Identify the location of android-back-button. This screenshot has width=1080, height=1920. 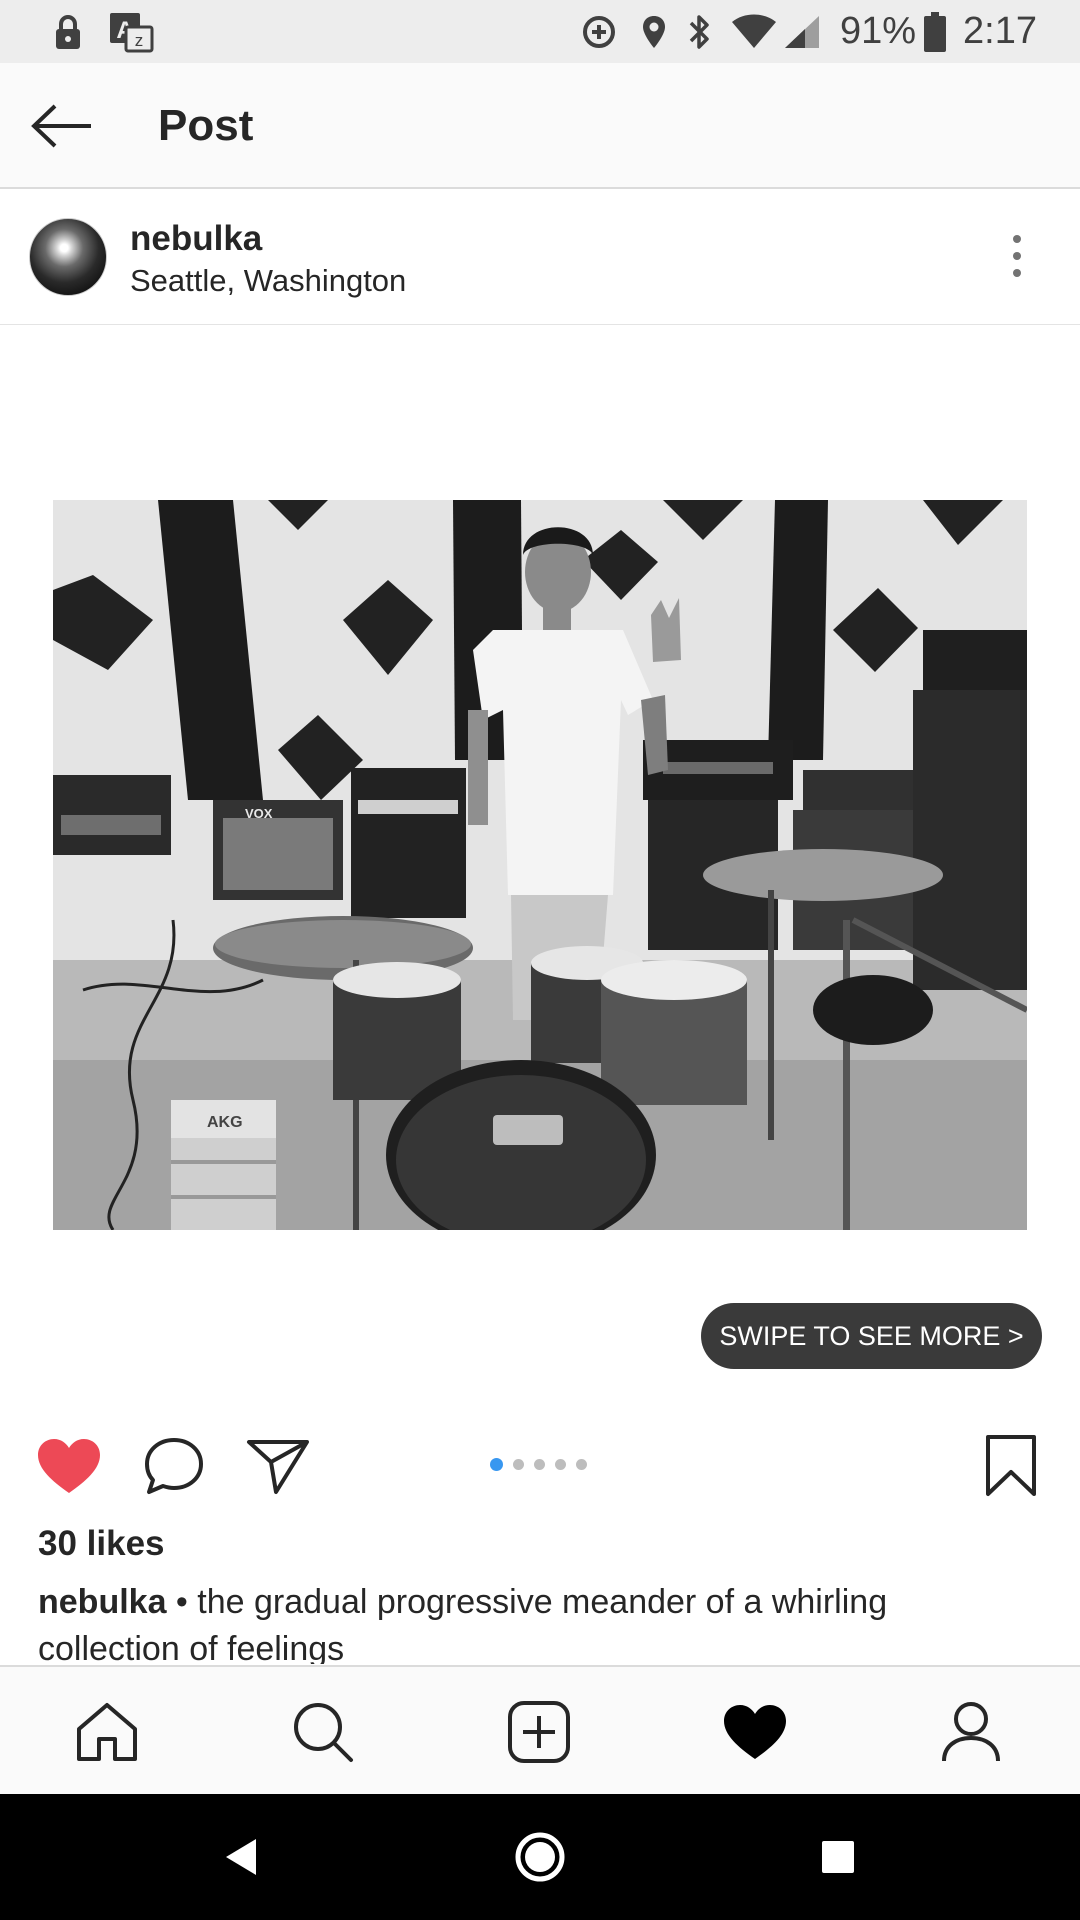
(241, 1857).